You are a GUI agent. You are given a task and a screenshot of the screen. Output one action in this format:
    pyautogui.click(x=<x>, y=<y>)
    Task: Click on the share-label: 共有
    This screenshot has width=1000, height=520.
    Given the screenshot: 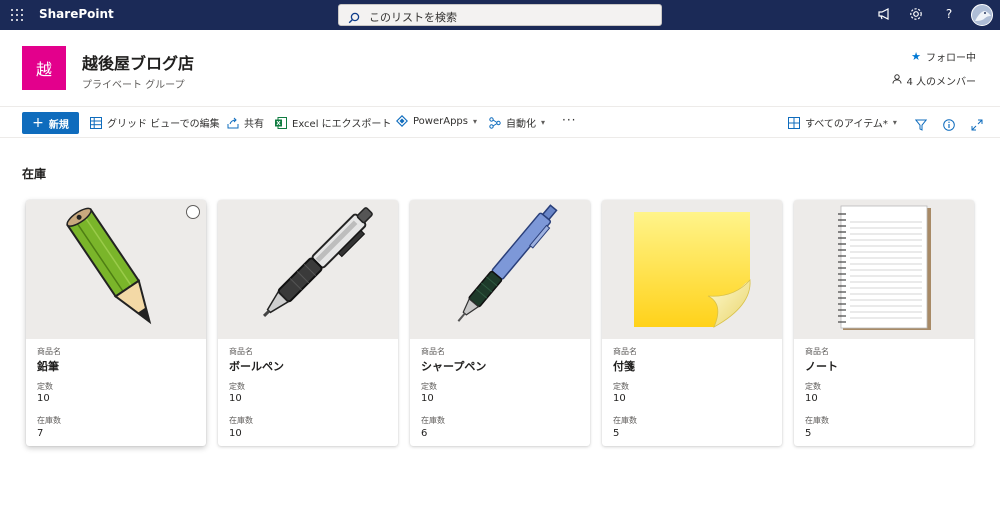 What is the action you would take?
    pyautogui.click(x=254, y=124)
    